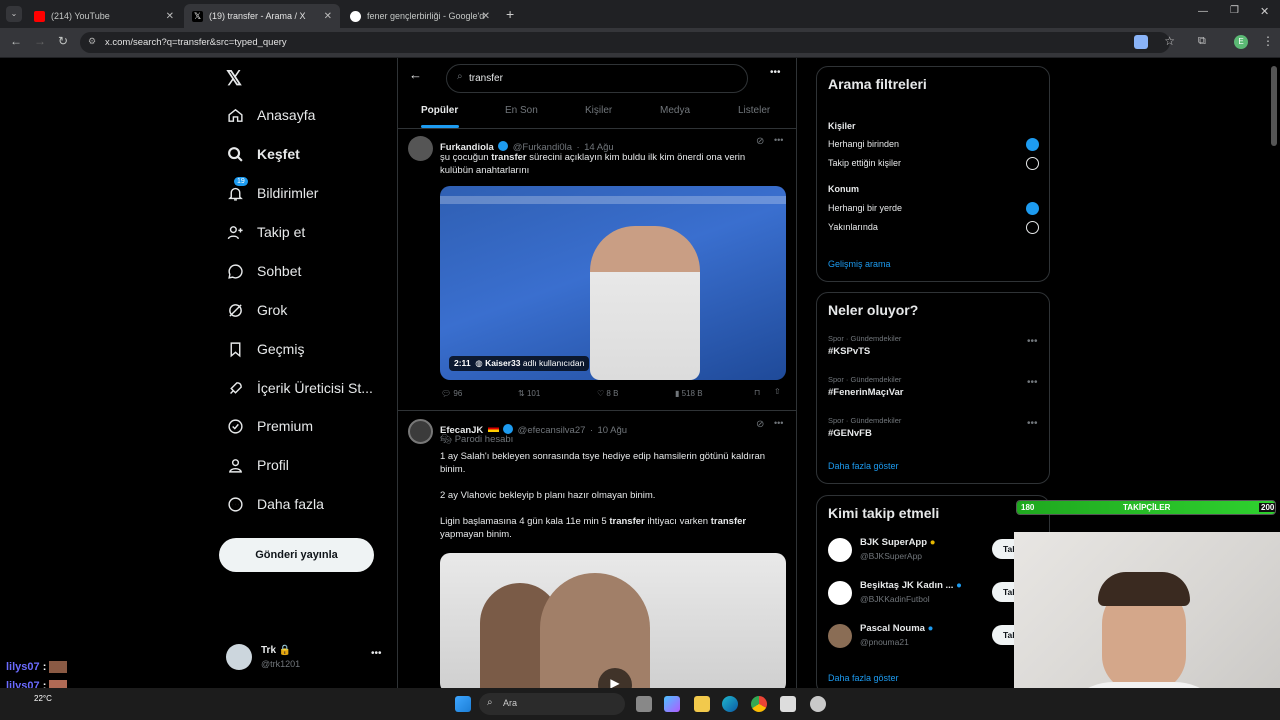 The width and height of the screenshot is (1280, 720). Describe the element at coordinates (276, 650) in the screenshot. I see `account-name: Trk 🔒` at that location.